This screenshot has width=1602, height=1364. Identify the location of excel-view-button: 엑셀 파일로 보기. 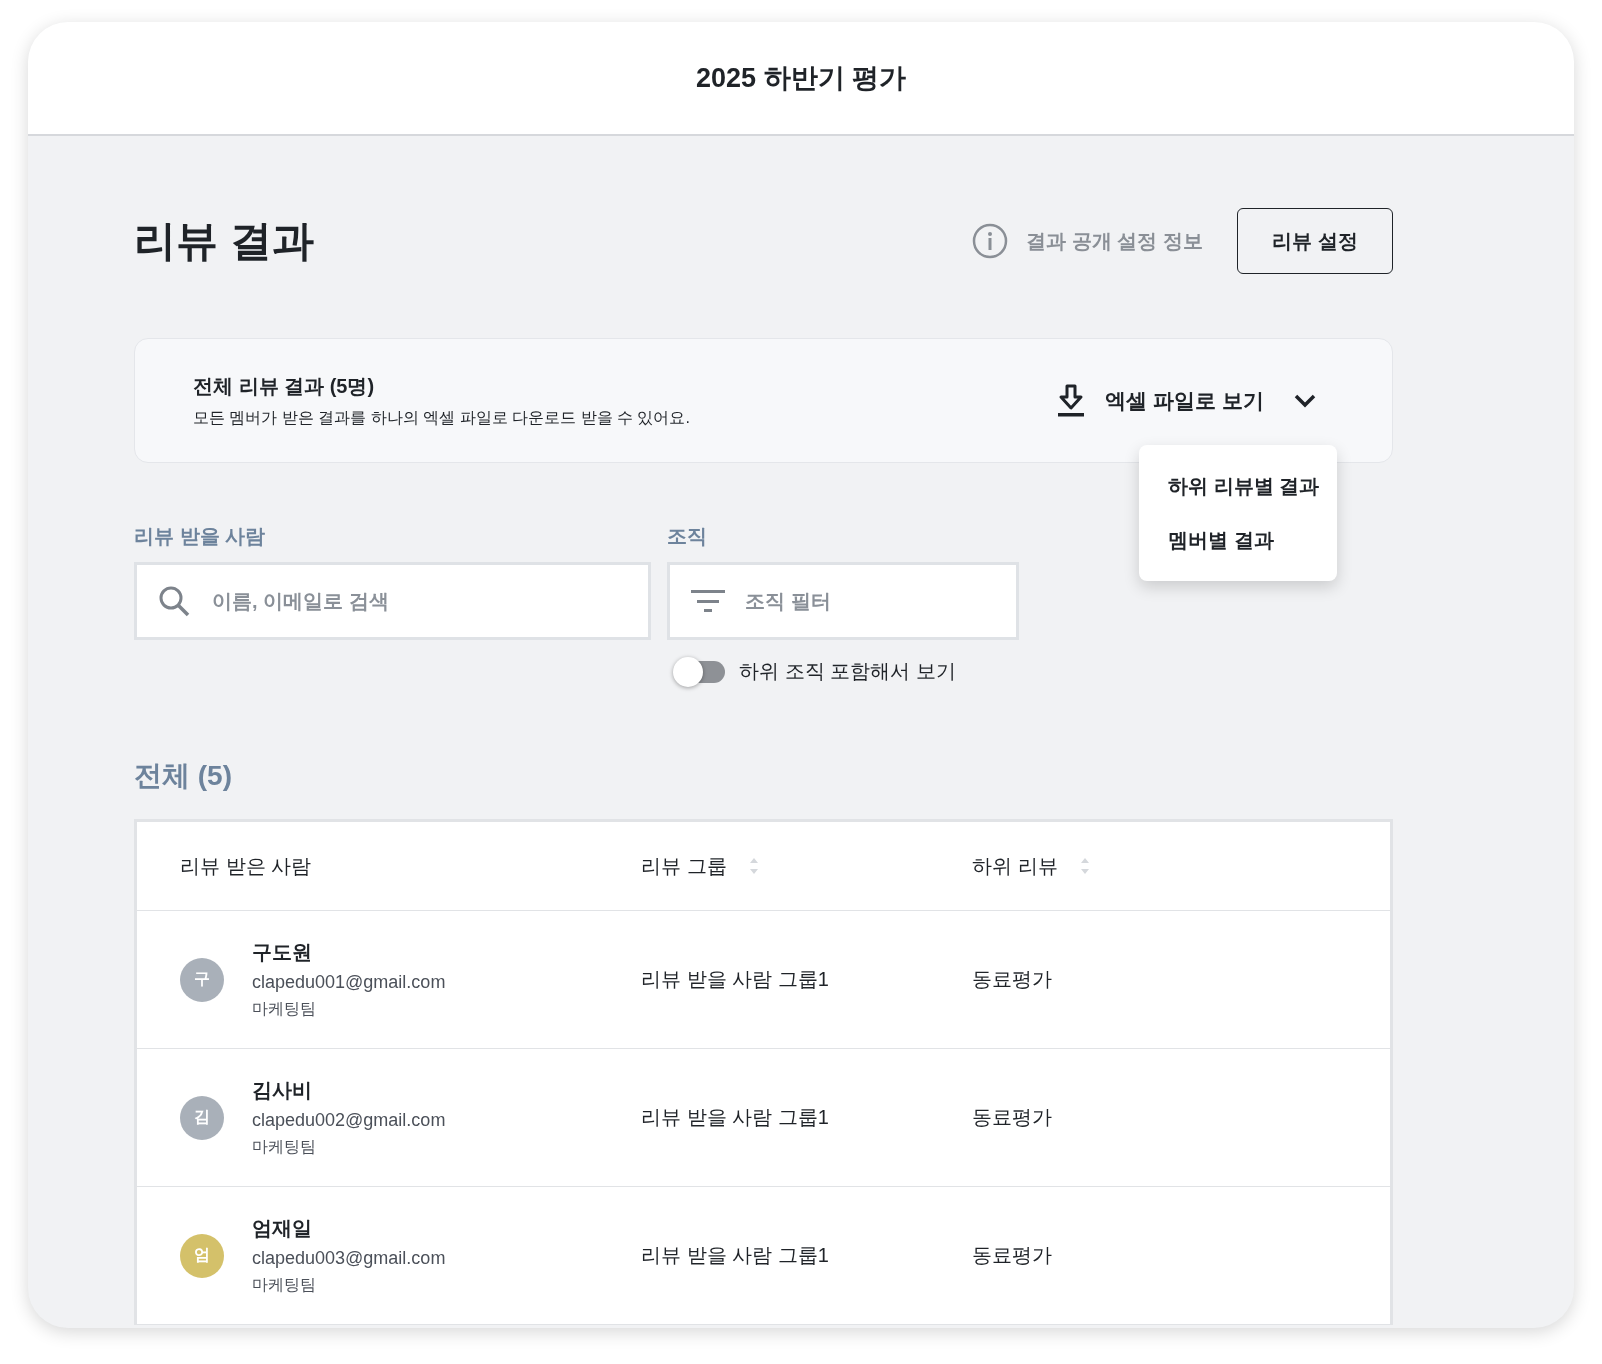
(1184, 400).